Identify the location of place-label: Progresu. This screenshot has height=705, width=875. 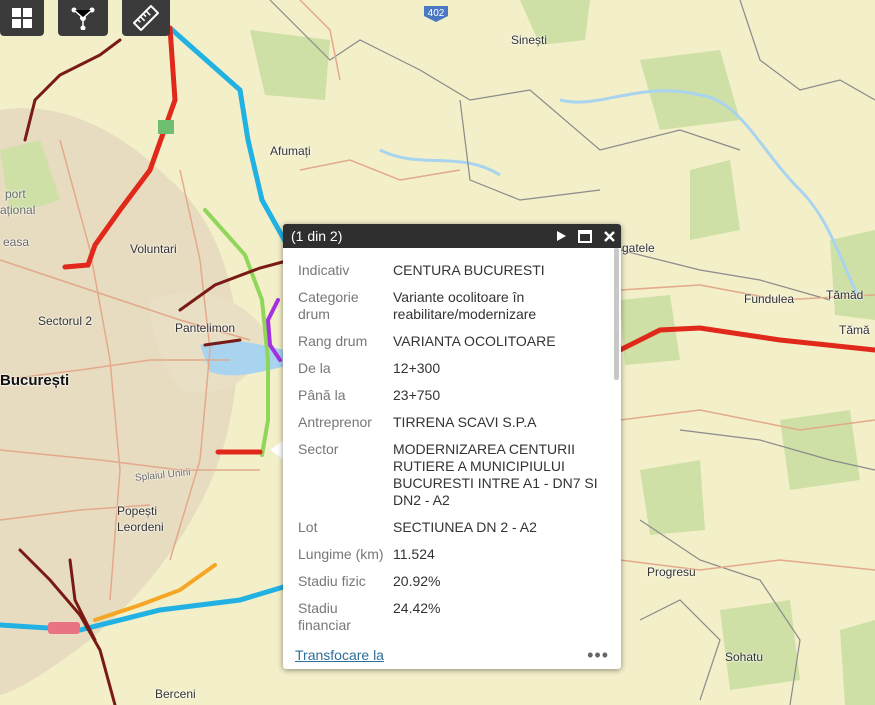
(671, 572).